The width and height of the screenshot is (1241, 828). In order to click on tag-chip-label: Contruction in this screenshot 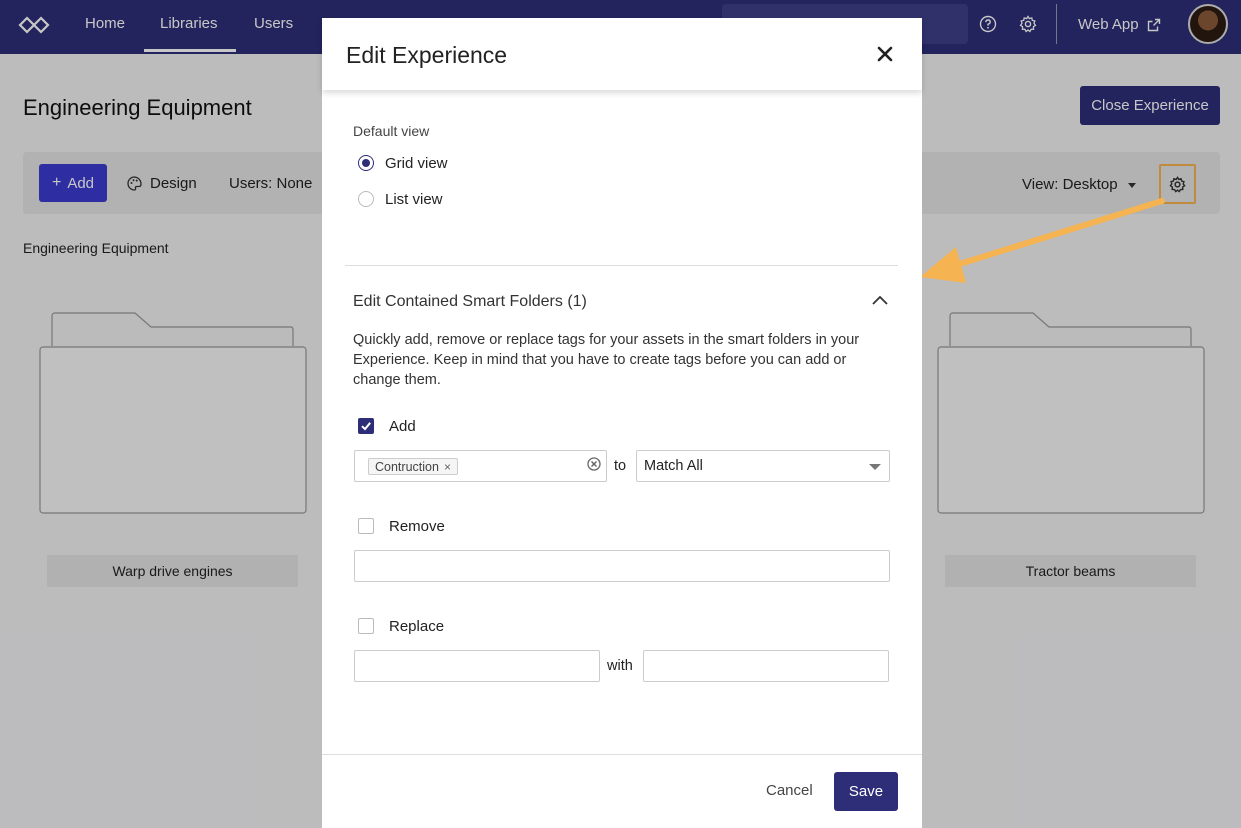, I will do `click(407, 466)`.